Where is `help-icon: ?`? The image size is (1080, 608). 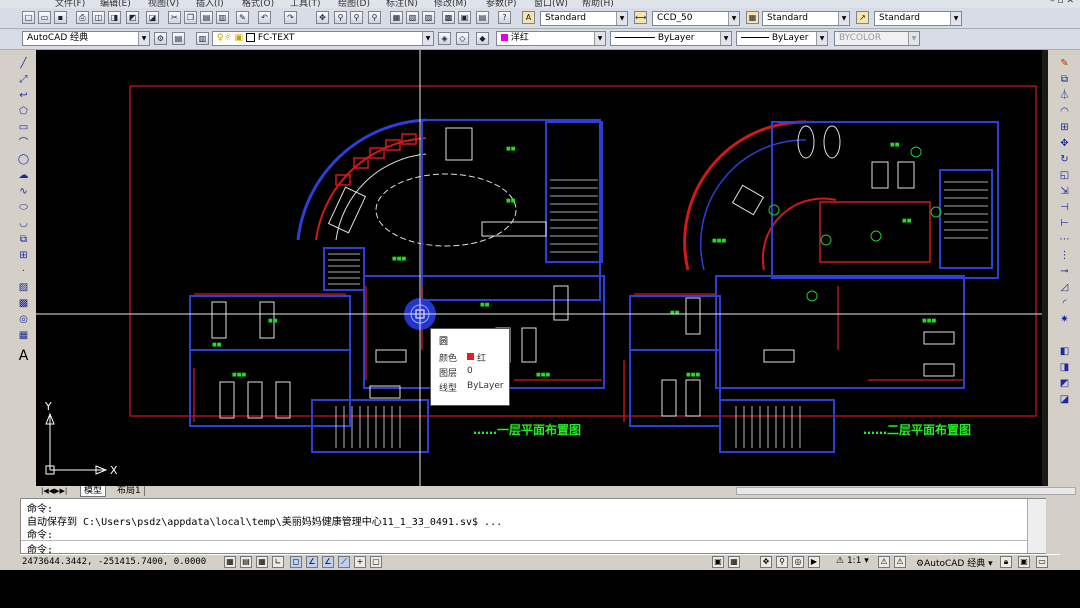
help-icon: ? is located at coordinates (504, 17).